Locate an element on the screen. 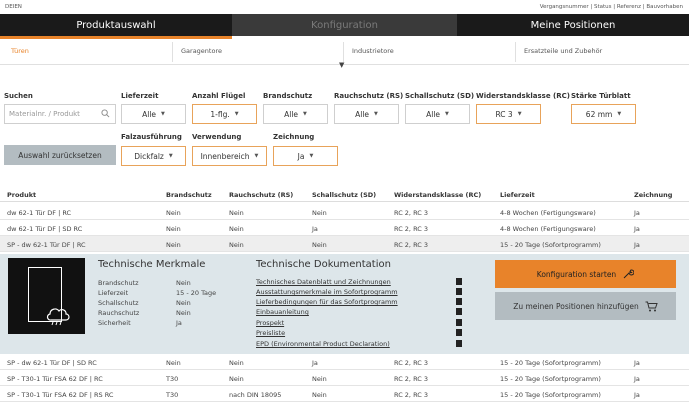  filter-fluegel-select: 1-flg. ▼ is located at coordinates (224, 114).